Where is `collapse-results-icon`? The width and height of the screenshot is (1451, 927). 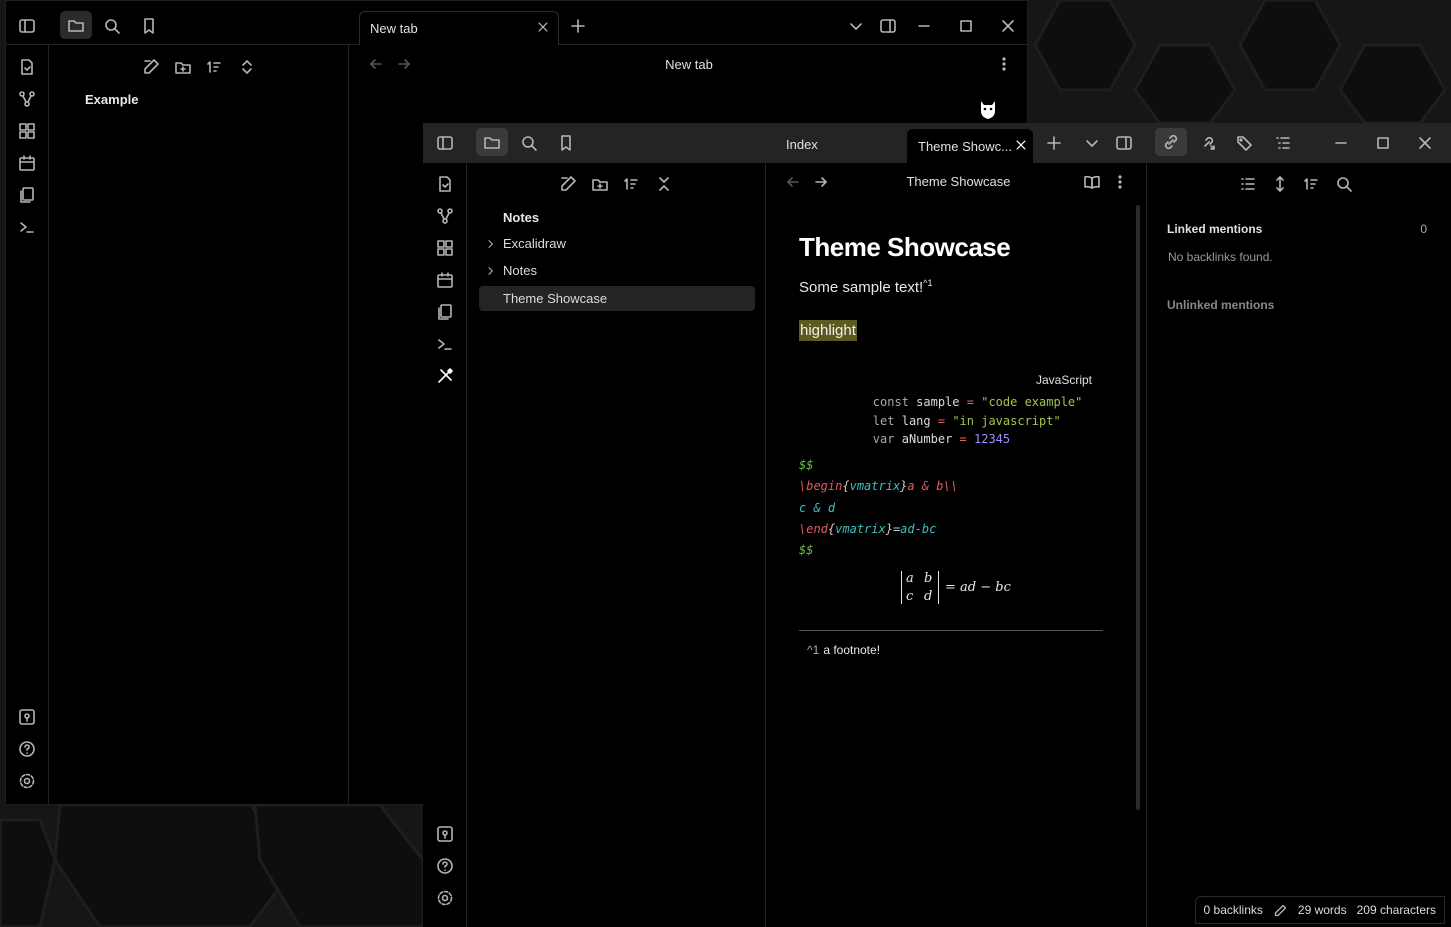 collapse-results-icon is located at coordinates (1248, 184).